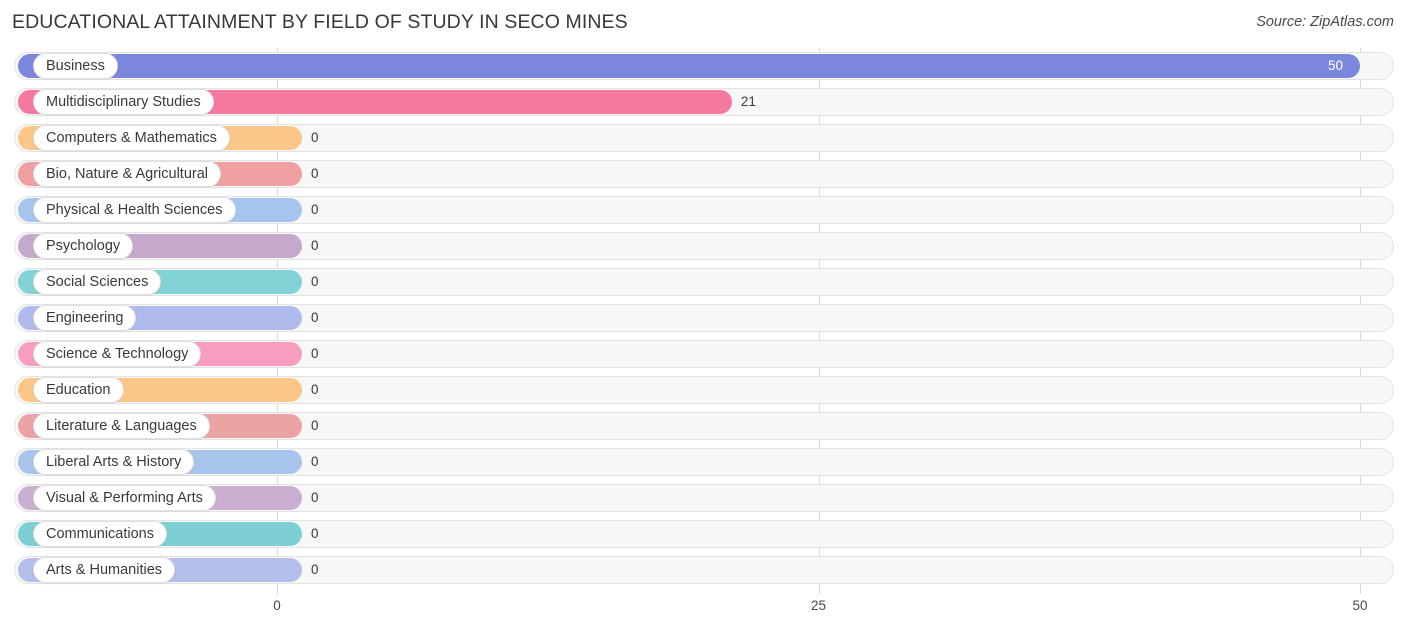 The width and height of the screenshot is (1406, 632). What do you see at coordinates (703, 138) in the screenshot?
I see `chart-row: Computers & Mathematics 0` at bounding box center [703, 138].